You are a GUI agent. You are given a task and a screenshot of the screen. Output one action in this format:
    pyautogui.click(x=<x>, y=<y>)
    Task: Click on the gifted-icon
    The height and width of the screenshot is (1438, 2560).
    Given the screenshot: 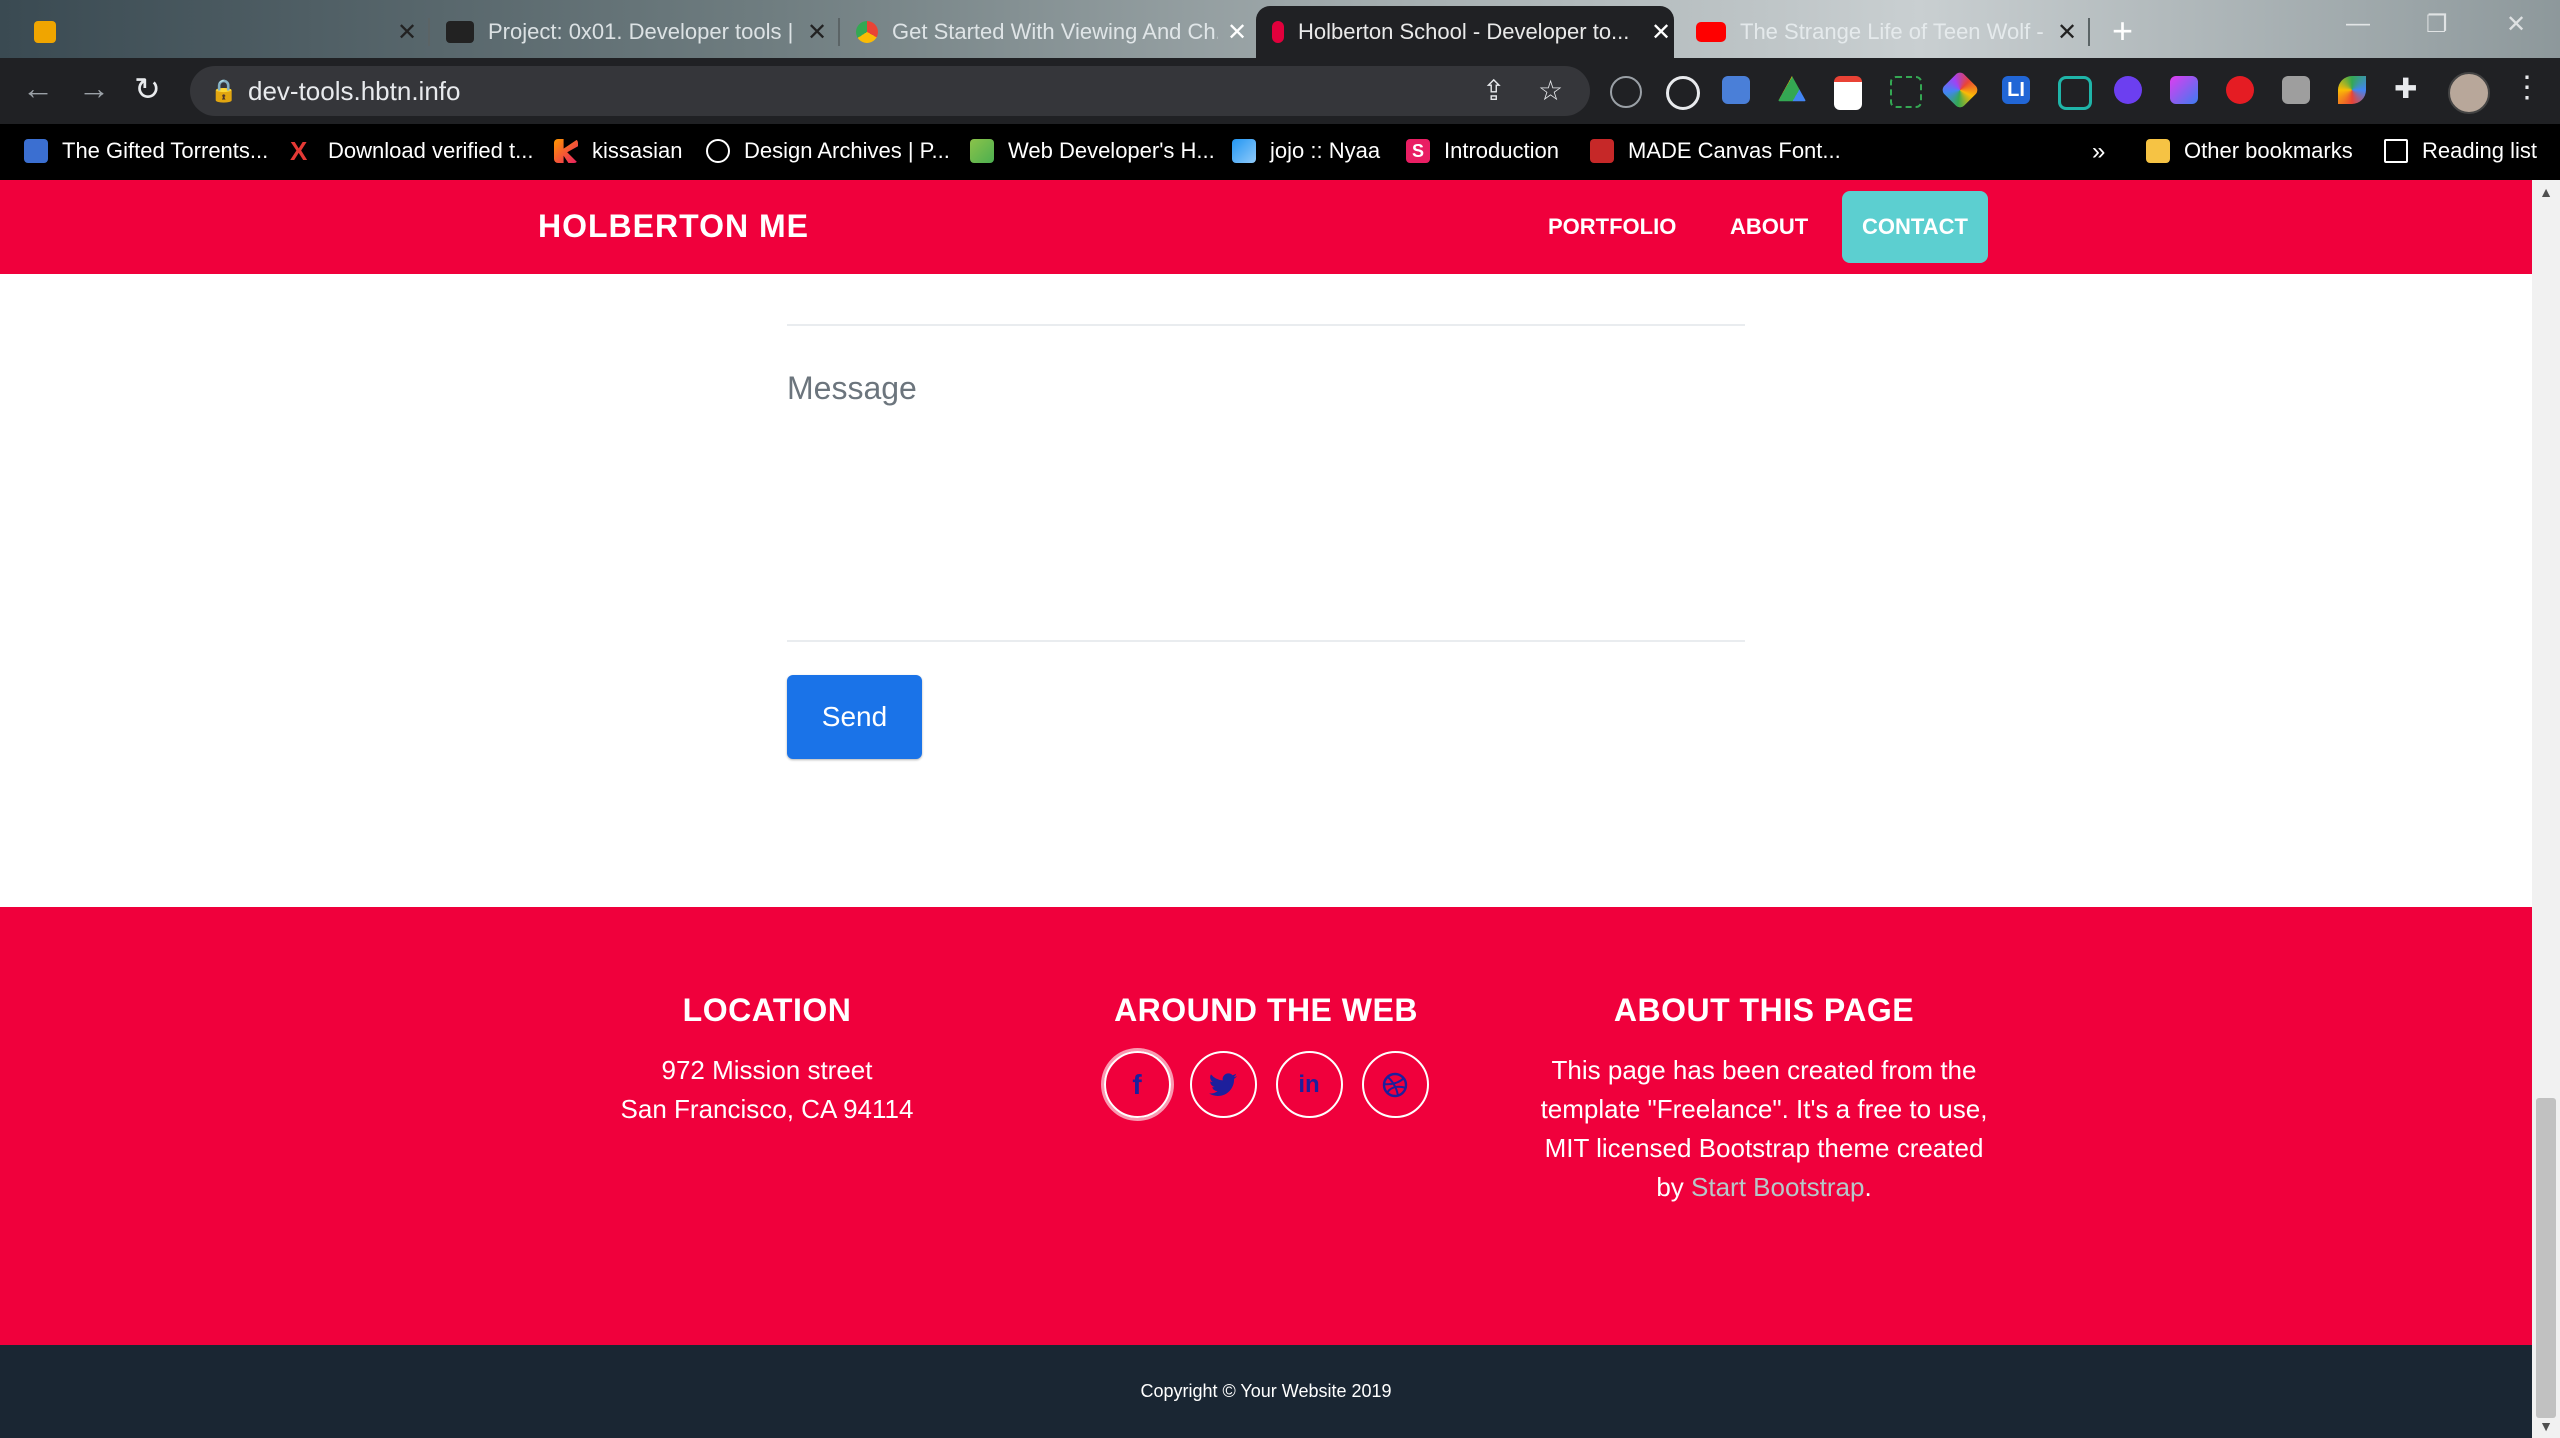 What is the action you would take?
    pyautogui.click(x=36, y=151)
    